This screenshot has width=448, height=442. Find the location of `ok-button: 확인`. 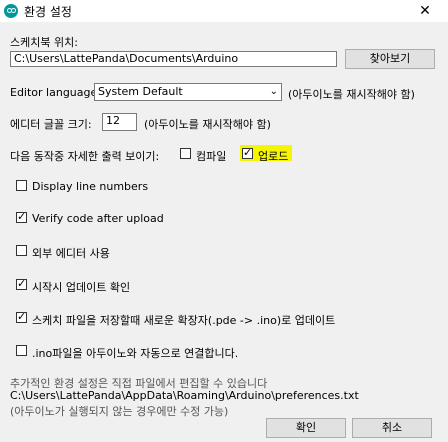

ok-button: 확인 is located at coordinates (306, 428).